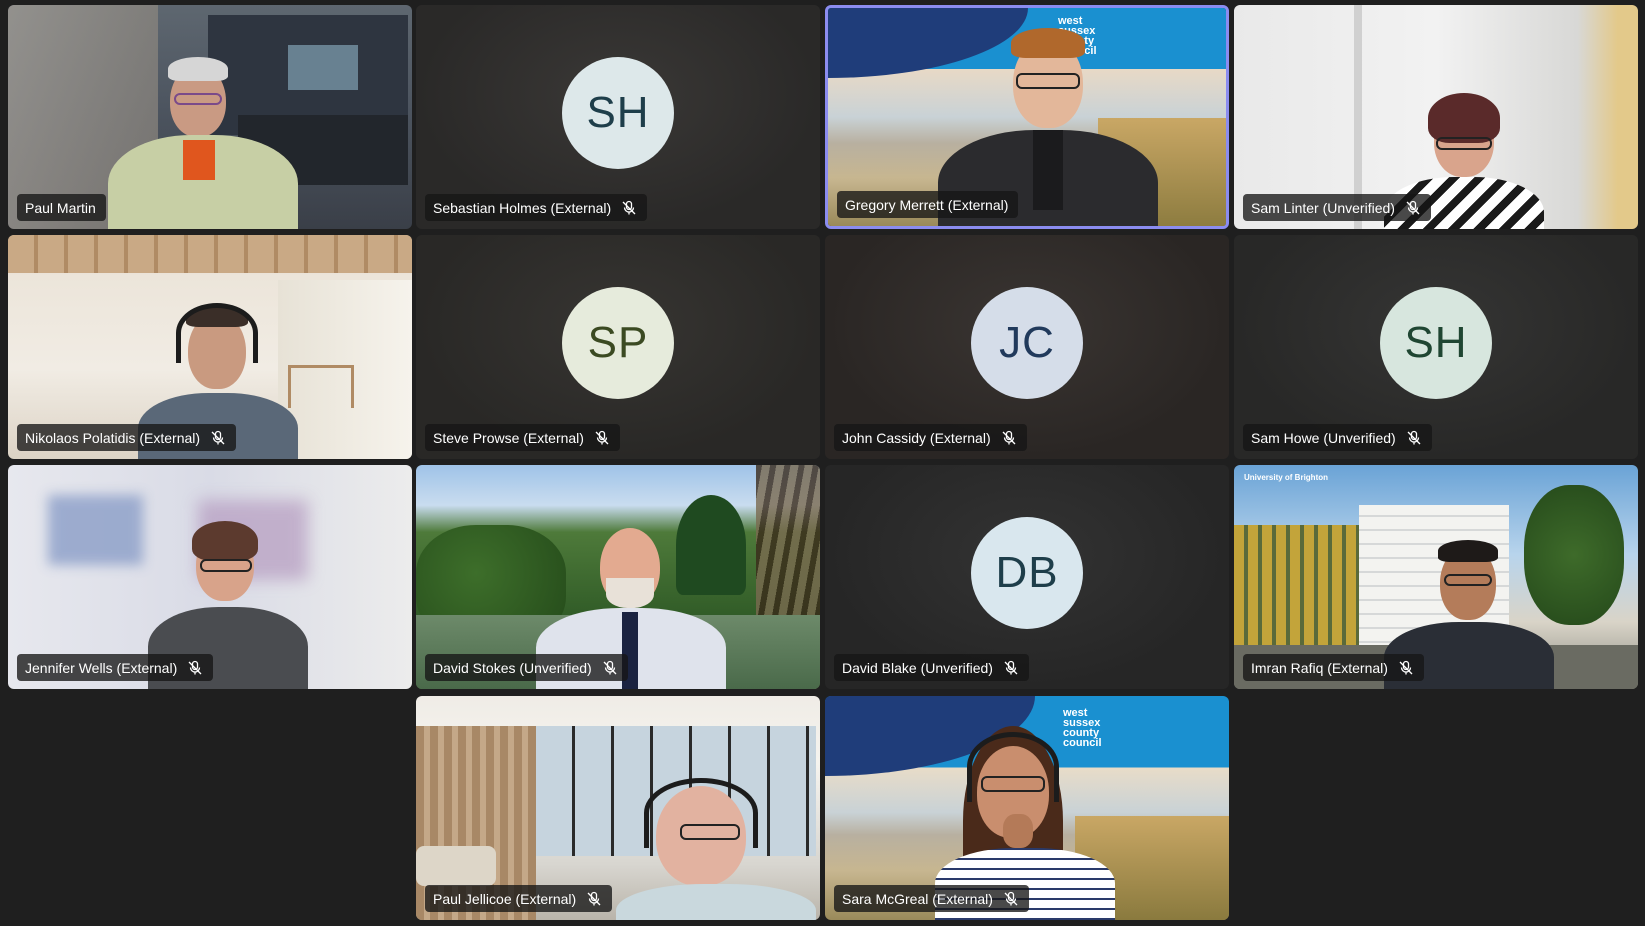 The width and height of the screenshot is (1645, 926). I want to click on avatar-initials: JC, so click(1027, 342).